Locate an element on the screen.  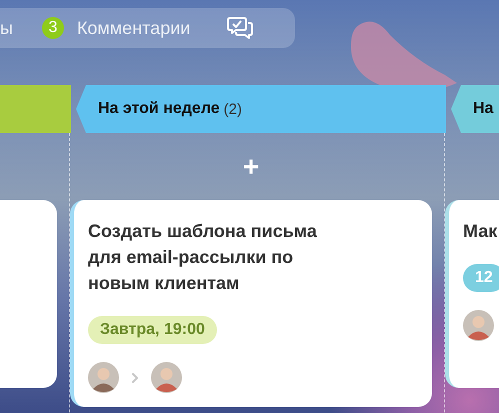
comment-count-badge: 3 is located at coordinates (53, 28).